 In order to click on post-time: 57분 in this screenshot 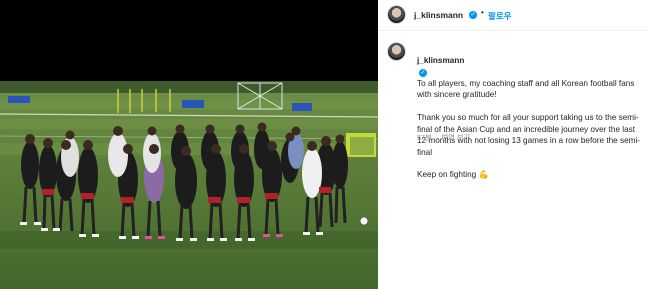, I will do `click(424, 137)`.